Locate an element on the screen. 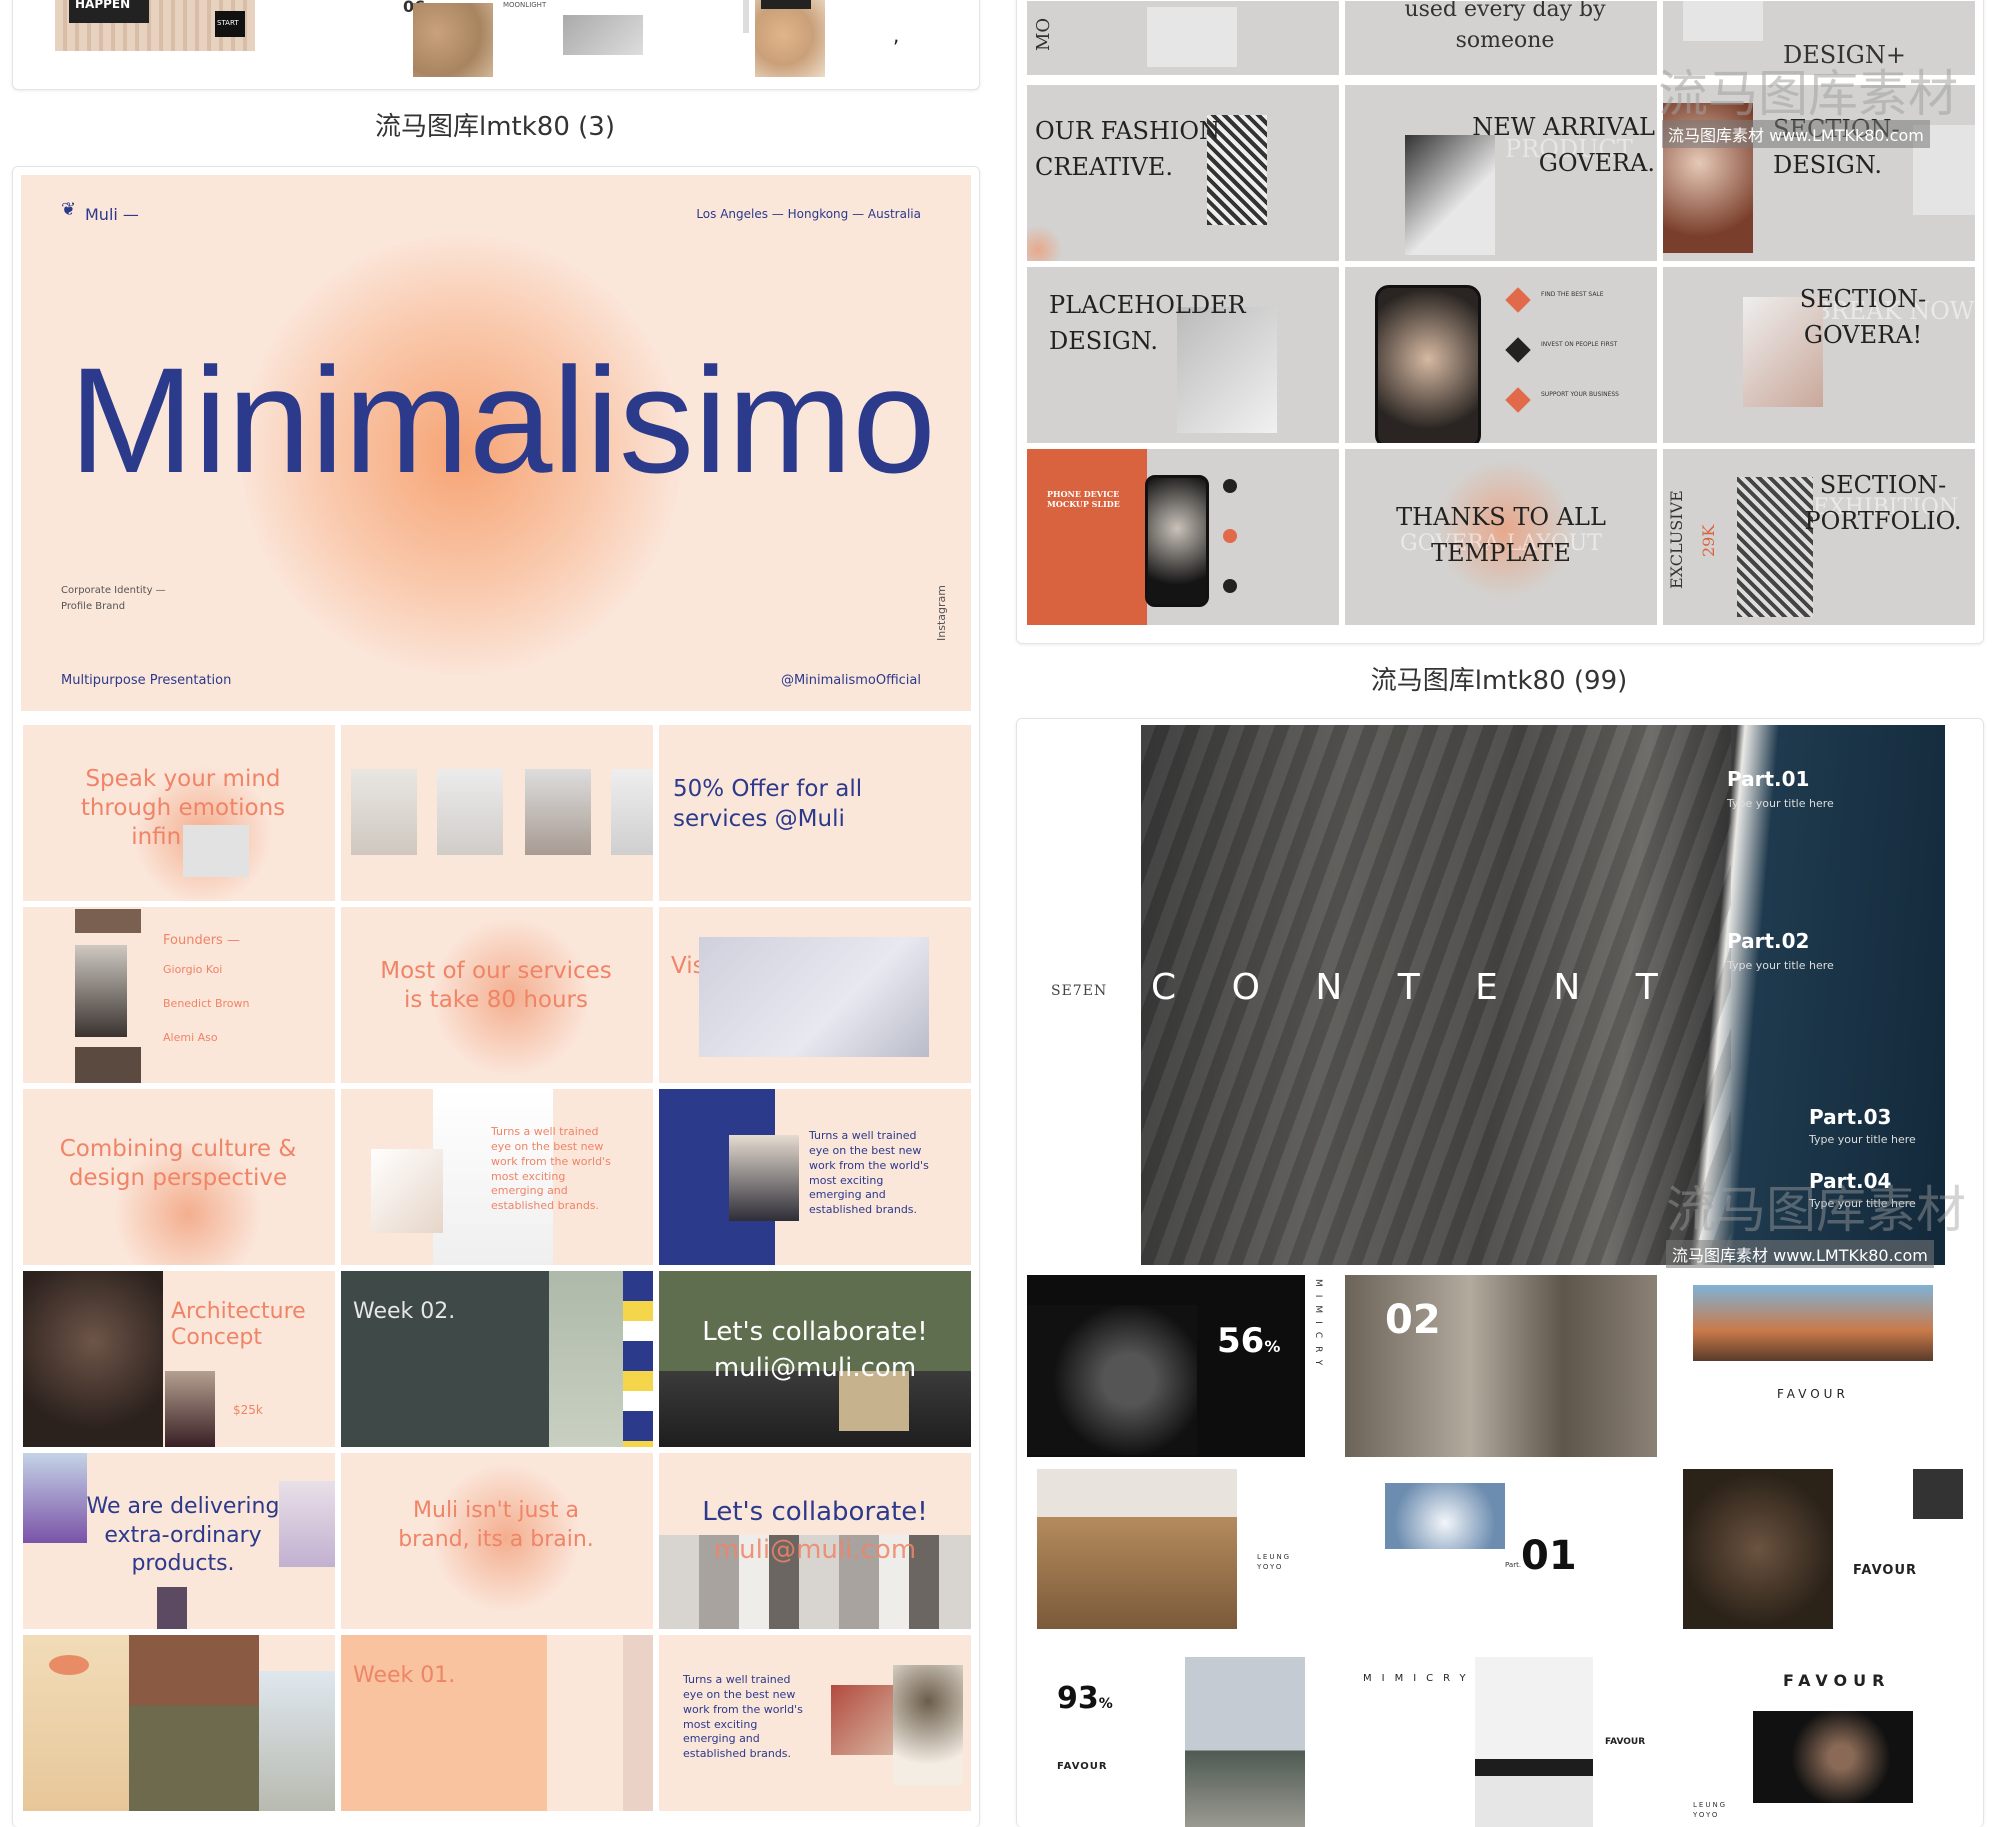 This screenshot has height=1827, width=2000. coat-photo is located at coordinates (764, 1178).